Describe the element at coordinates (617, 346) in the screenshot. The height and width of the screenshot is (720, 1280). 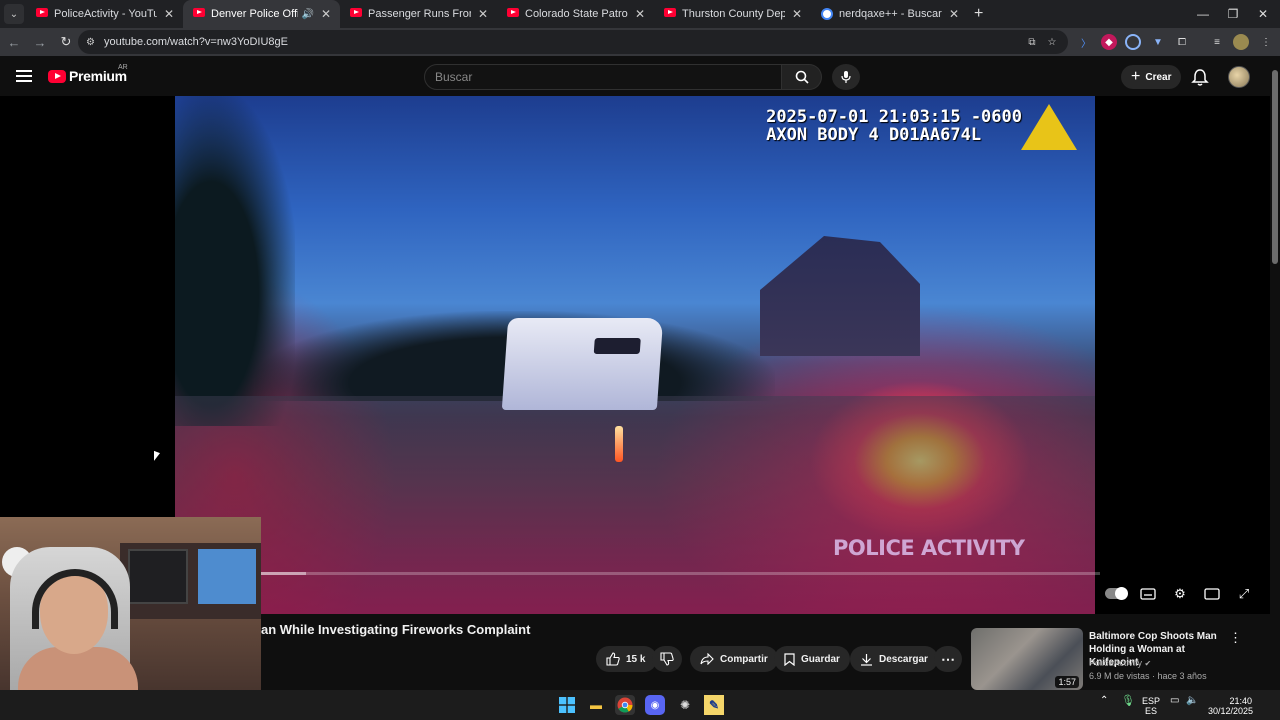
I see `scene-rv-window` at that location.